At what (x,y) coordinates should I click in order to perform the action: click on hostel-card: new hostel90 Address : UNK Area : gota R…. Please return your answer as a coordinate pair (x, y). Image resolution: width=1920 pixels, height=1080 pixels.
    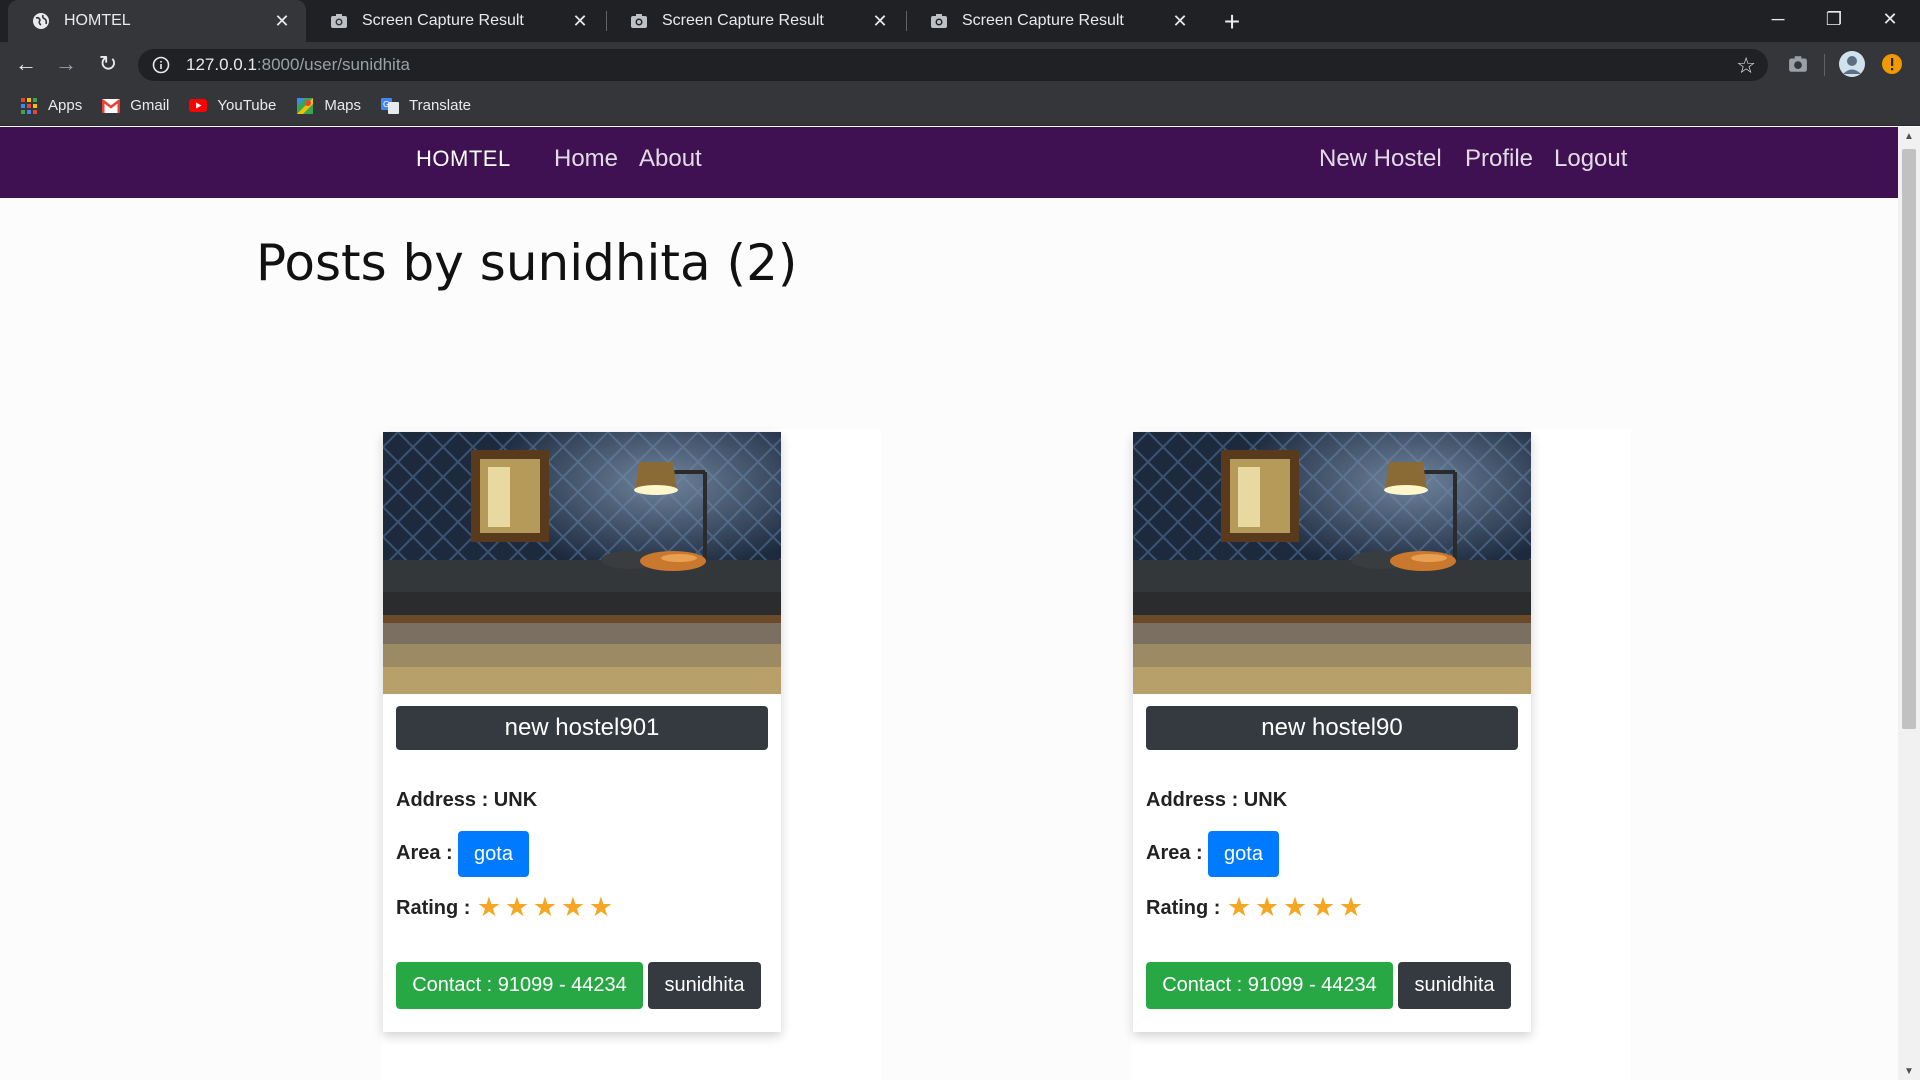
    Looking at the image, I should click on (1332, 732).